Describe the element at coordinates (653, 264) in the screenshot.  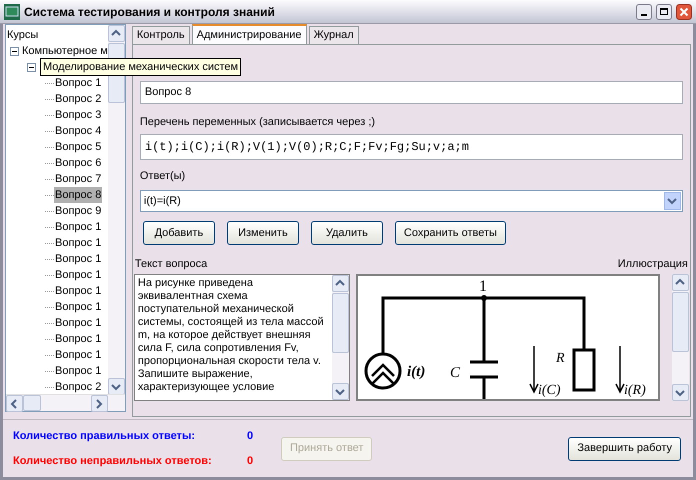
I see `section-label: Иллюстрация` at that location.